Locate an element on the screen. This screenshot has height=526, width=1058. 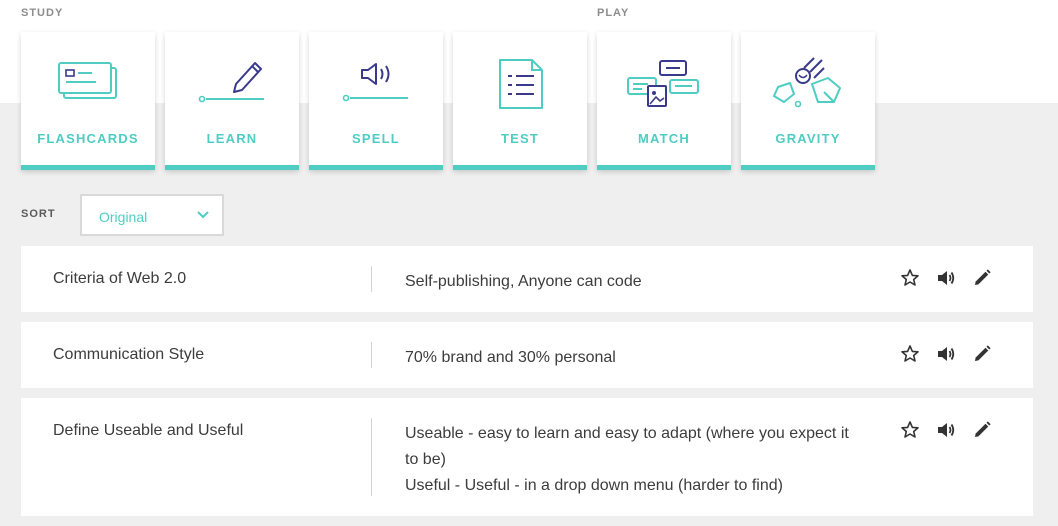
definition-line: to be) is located at coordinates (425, 459).